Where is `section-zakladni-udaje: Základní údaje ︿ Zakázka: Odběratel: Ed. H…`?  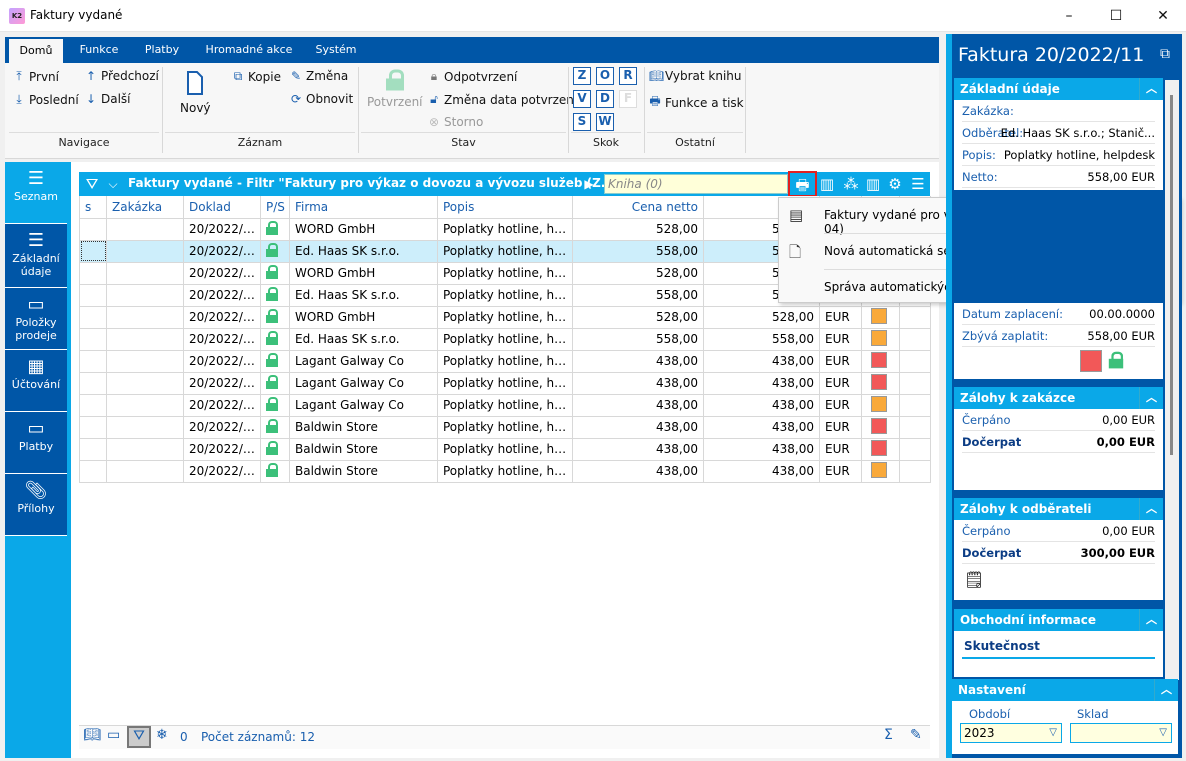 section-zakladni-udaje: Základní údaje ︿ Zakázka: Odběratel: Ed. H… is located at coordinates (1058, 134).